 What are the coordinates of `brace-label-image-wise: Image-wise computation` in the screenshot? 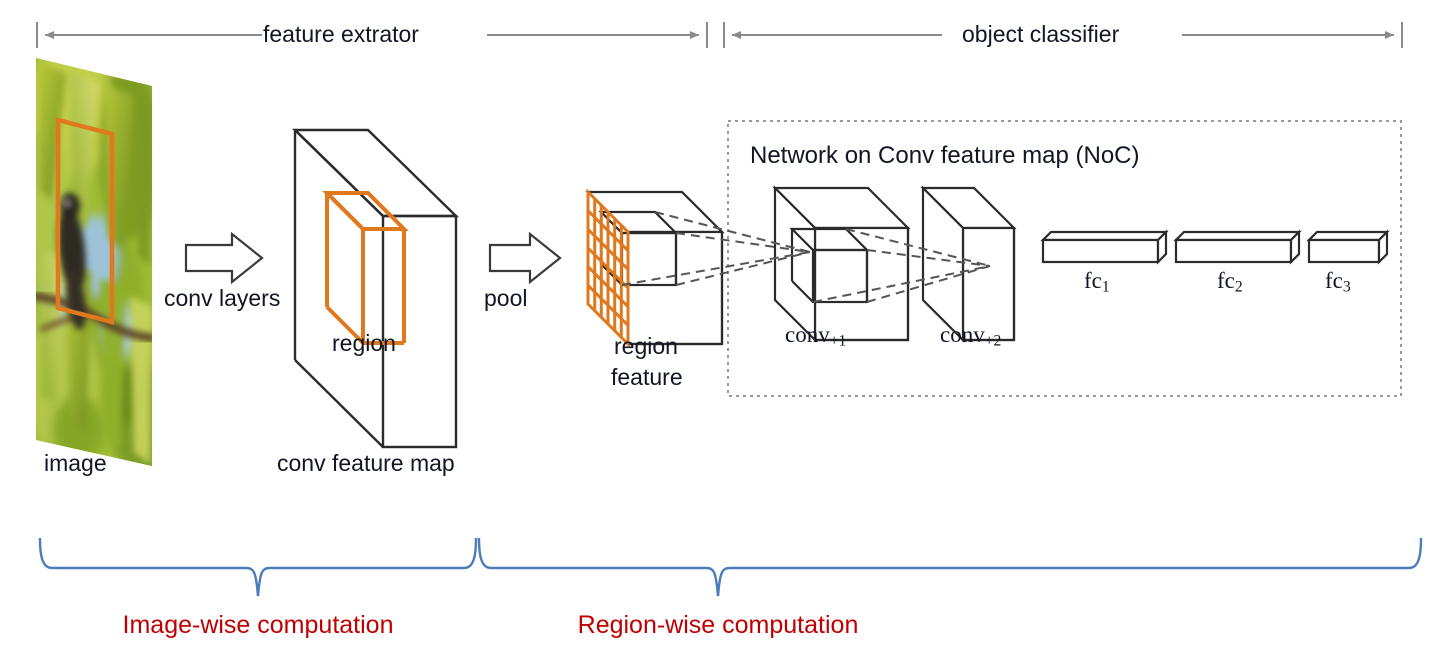 It's located at (258, 625).